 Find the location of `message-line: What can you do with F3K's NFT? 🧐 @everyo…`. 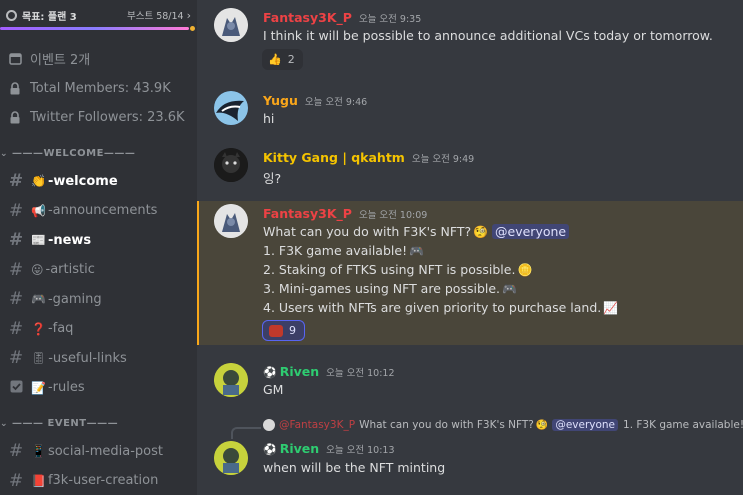

message-line: What can you do with F3K's NFT? 🧐 @everyo… is located at coordinates (416, 231).